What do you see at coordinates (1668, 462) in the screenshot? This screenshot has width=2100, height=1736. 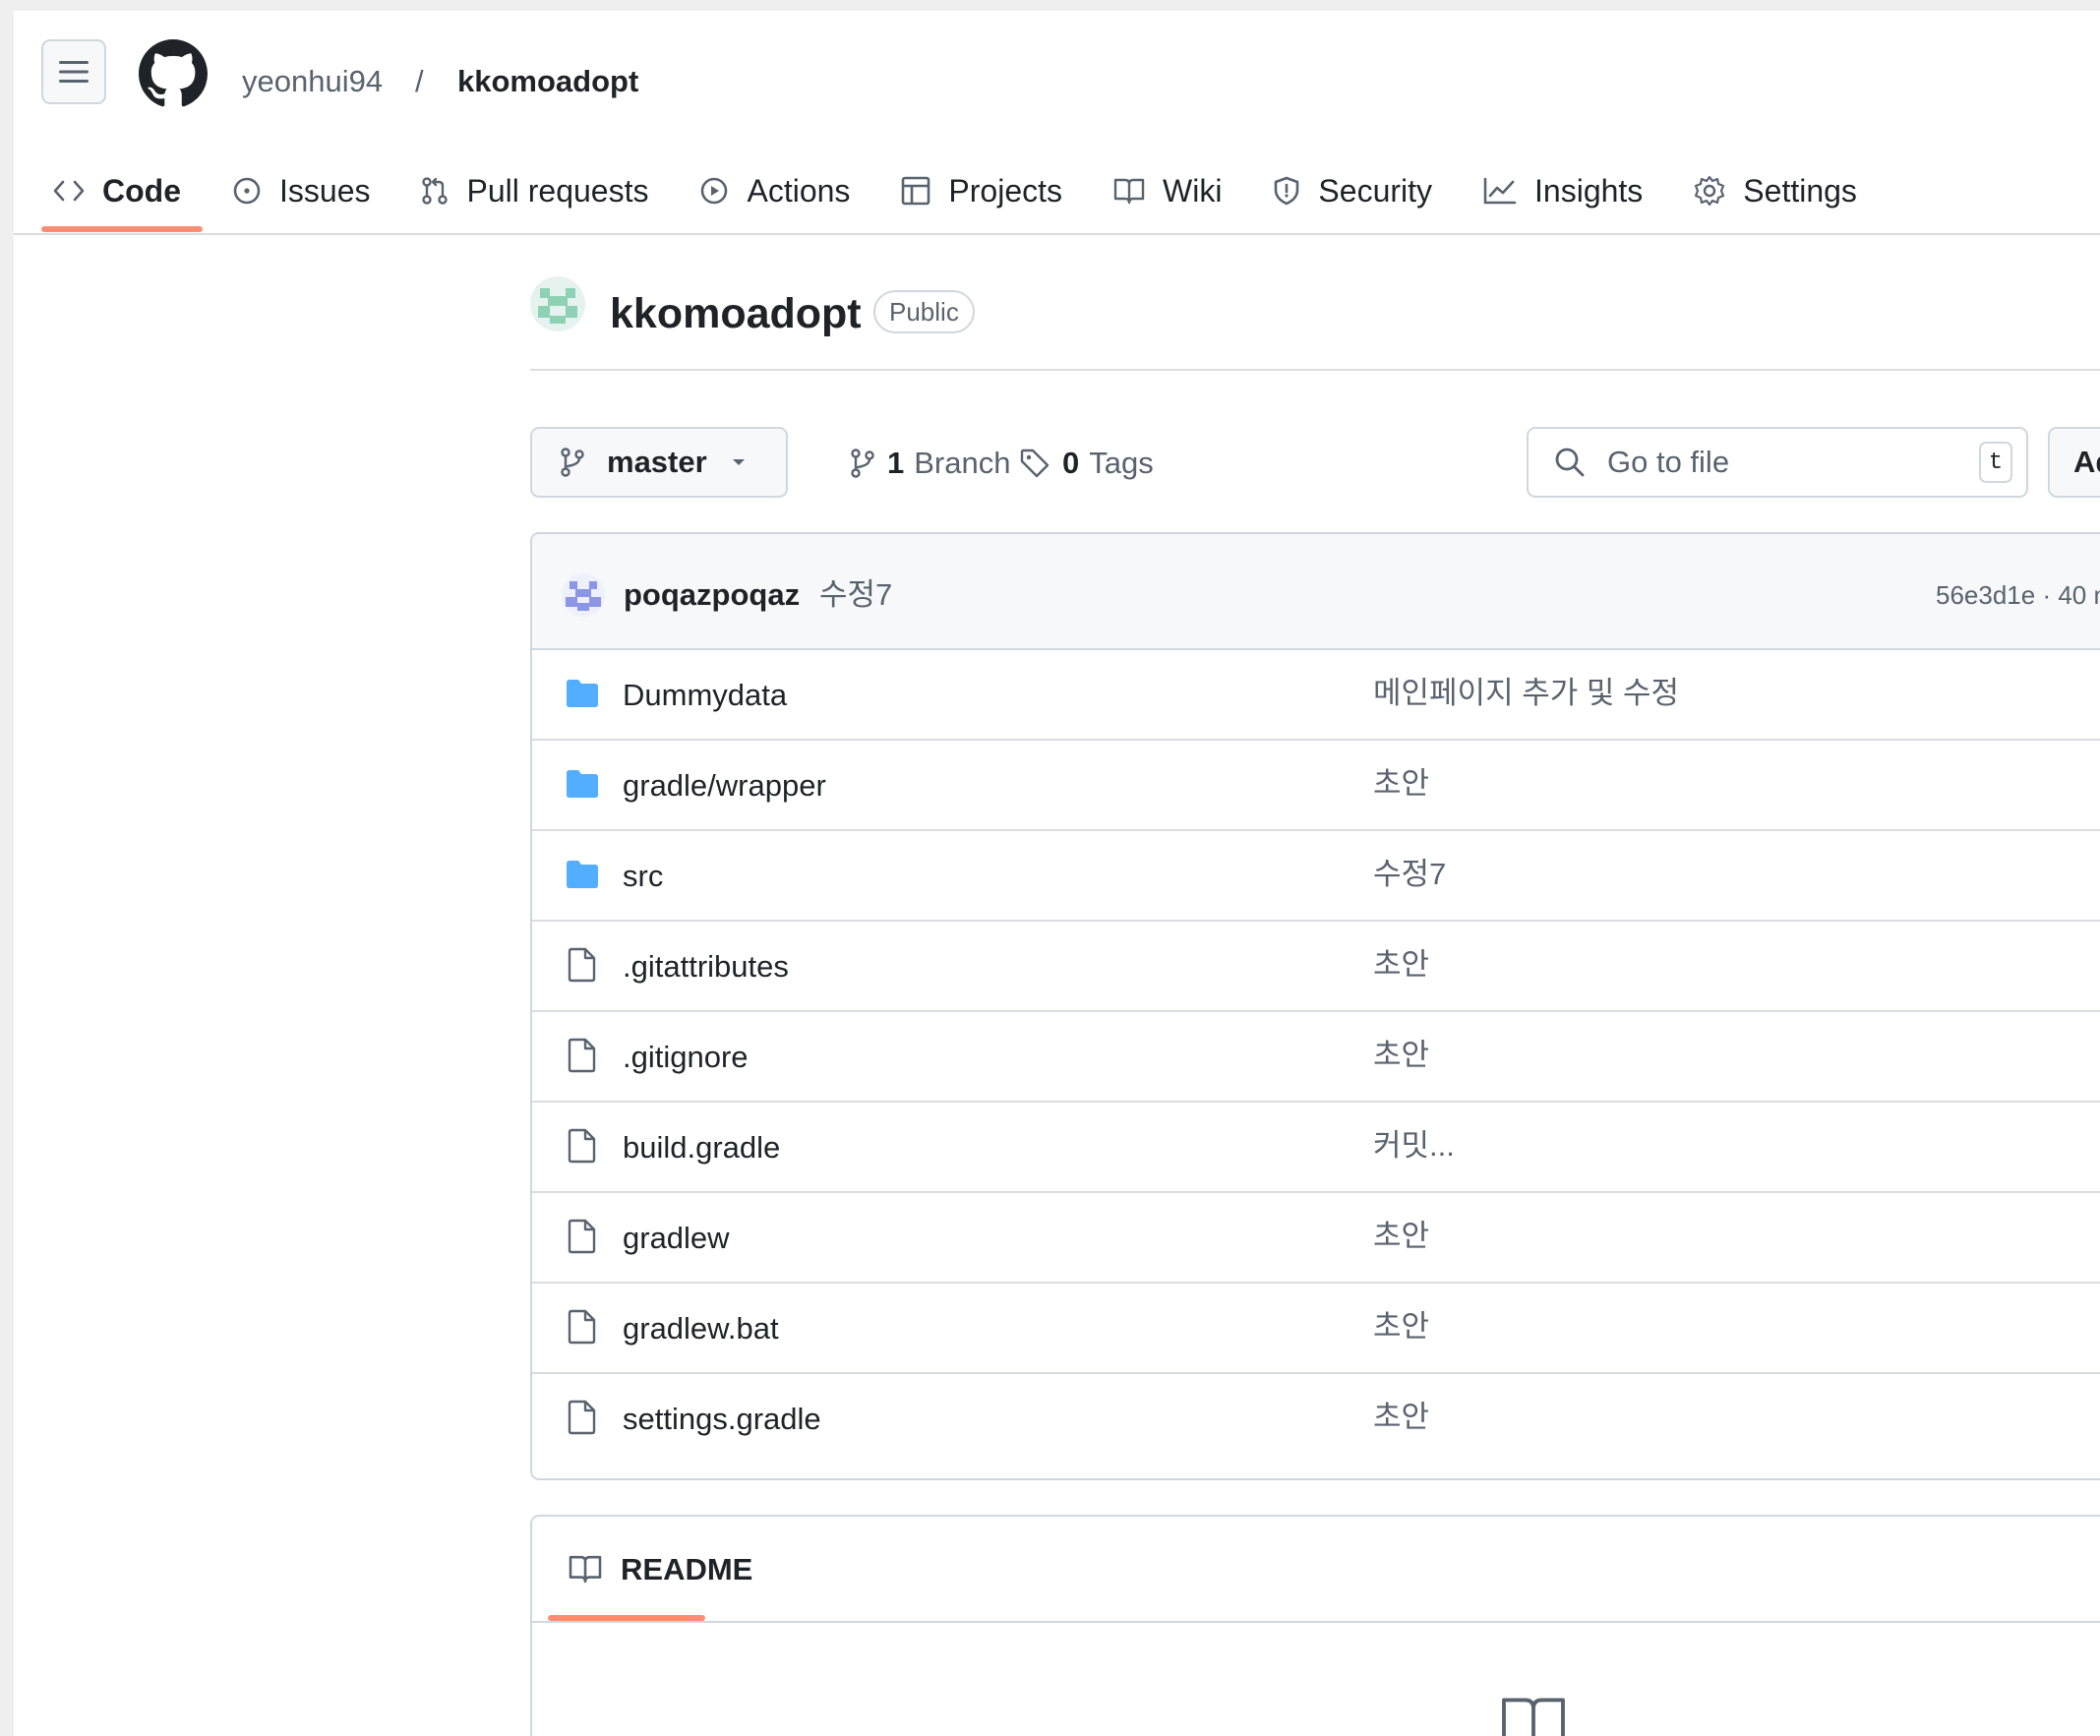 I see `go-to-file-placeholder: Go to file` at bounding box center [1668, 462].